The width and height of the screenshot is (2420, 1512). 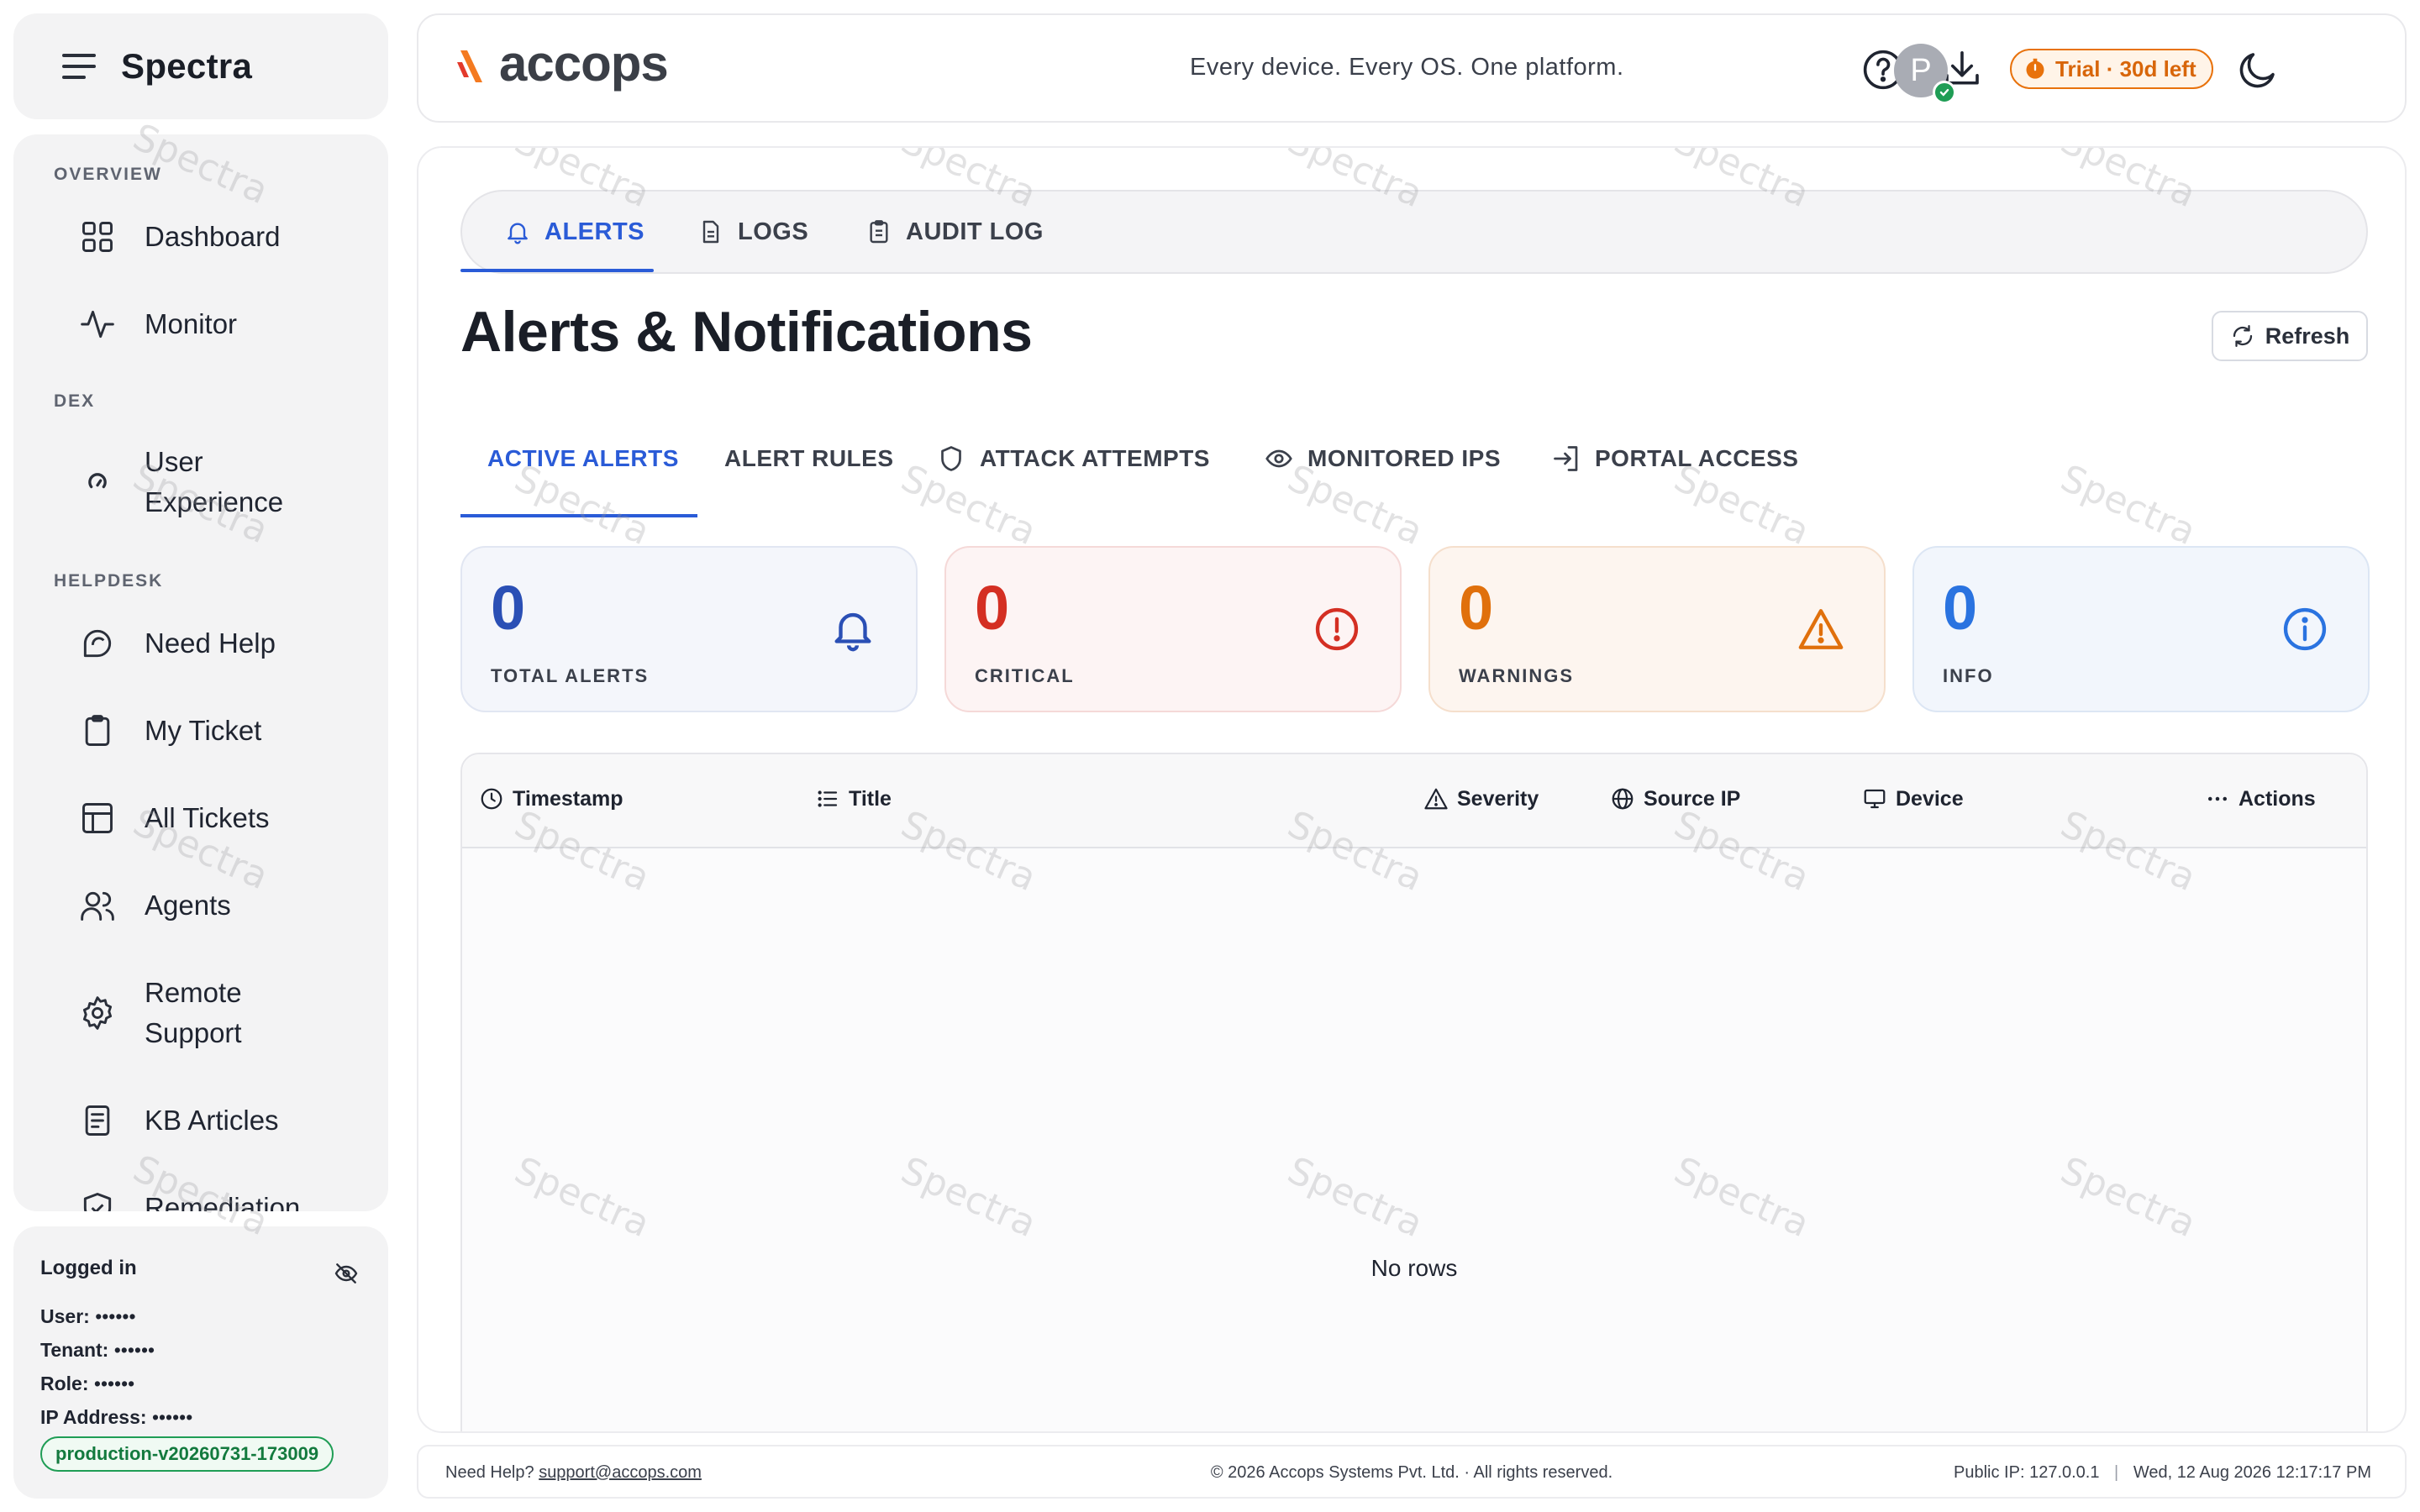 I want to click on activity-icon, so click(x=97, y=324).